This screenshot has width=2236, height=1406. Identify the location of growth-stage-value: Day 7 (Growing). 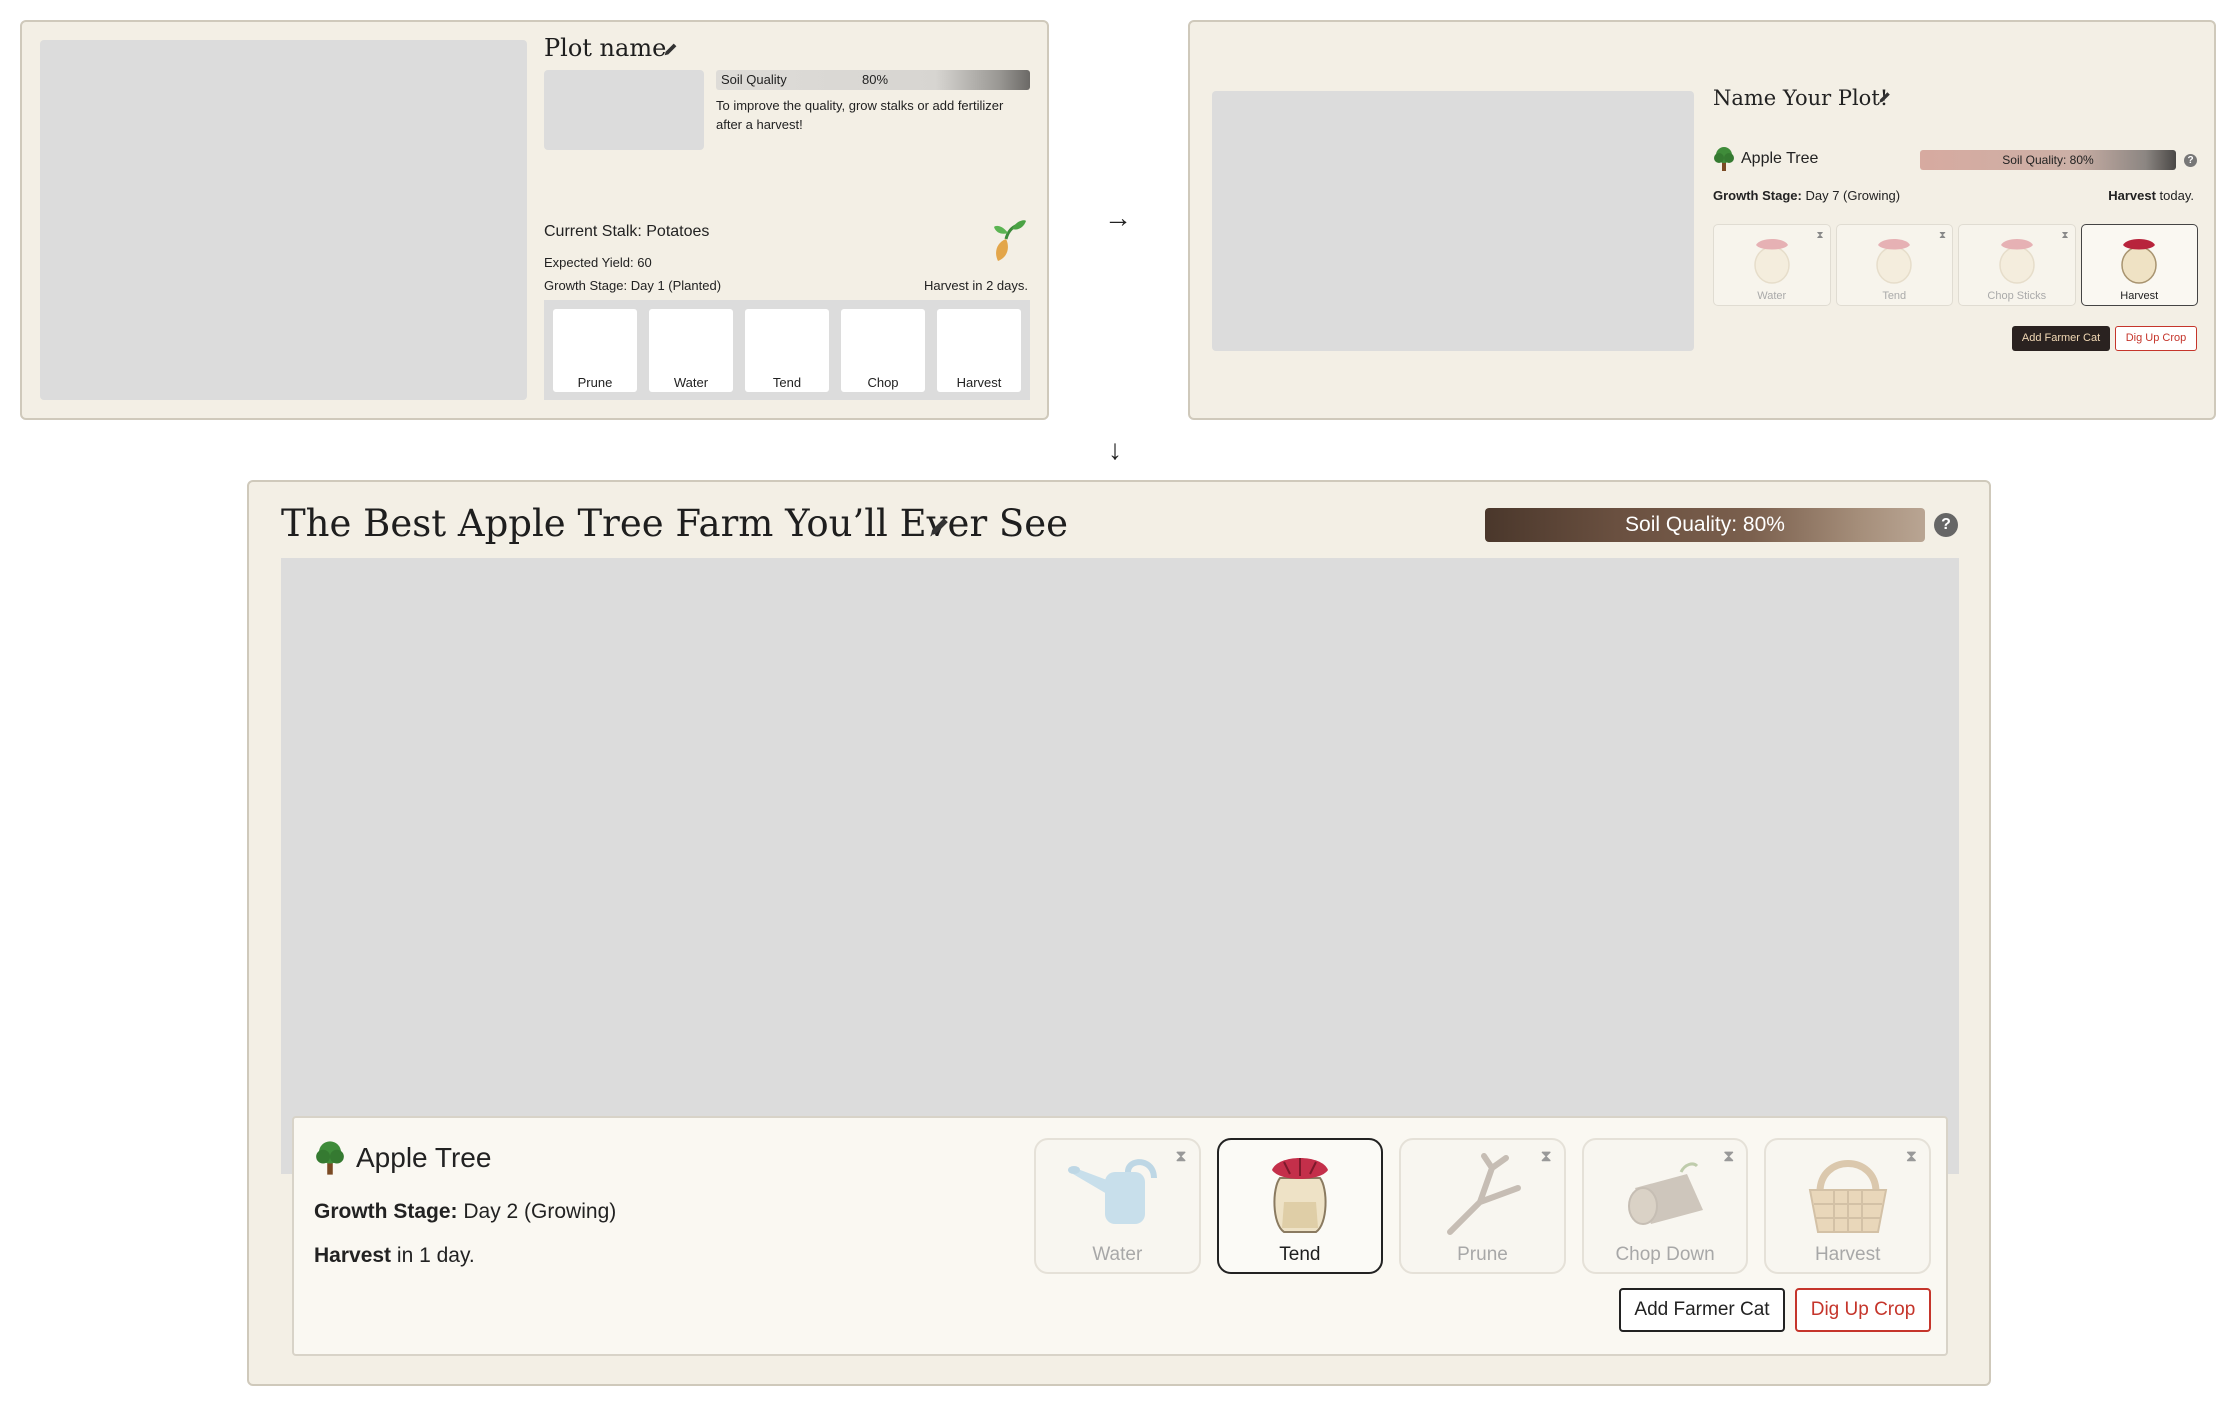
(1853, 195).